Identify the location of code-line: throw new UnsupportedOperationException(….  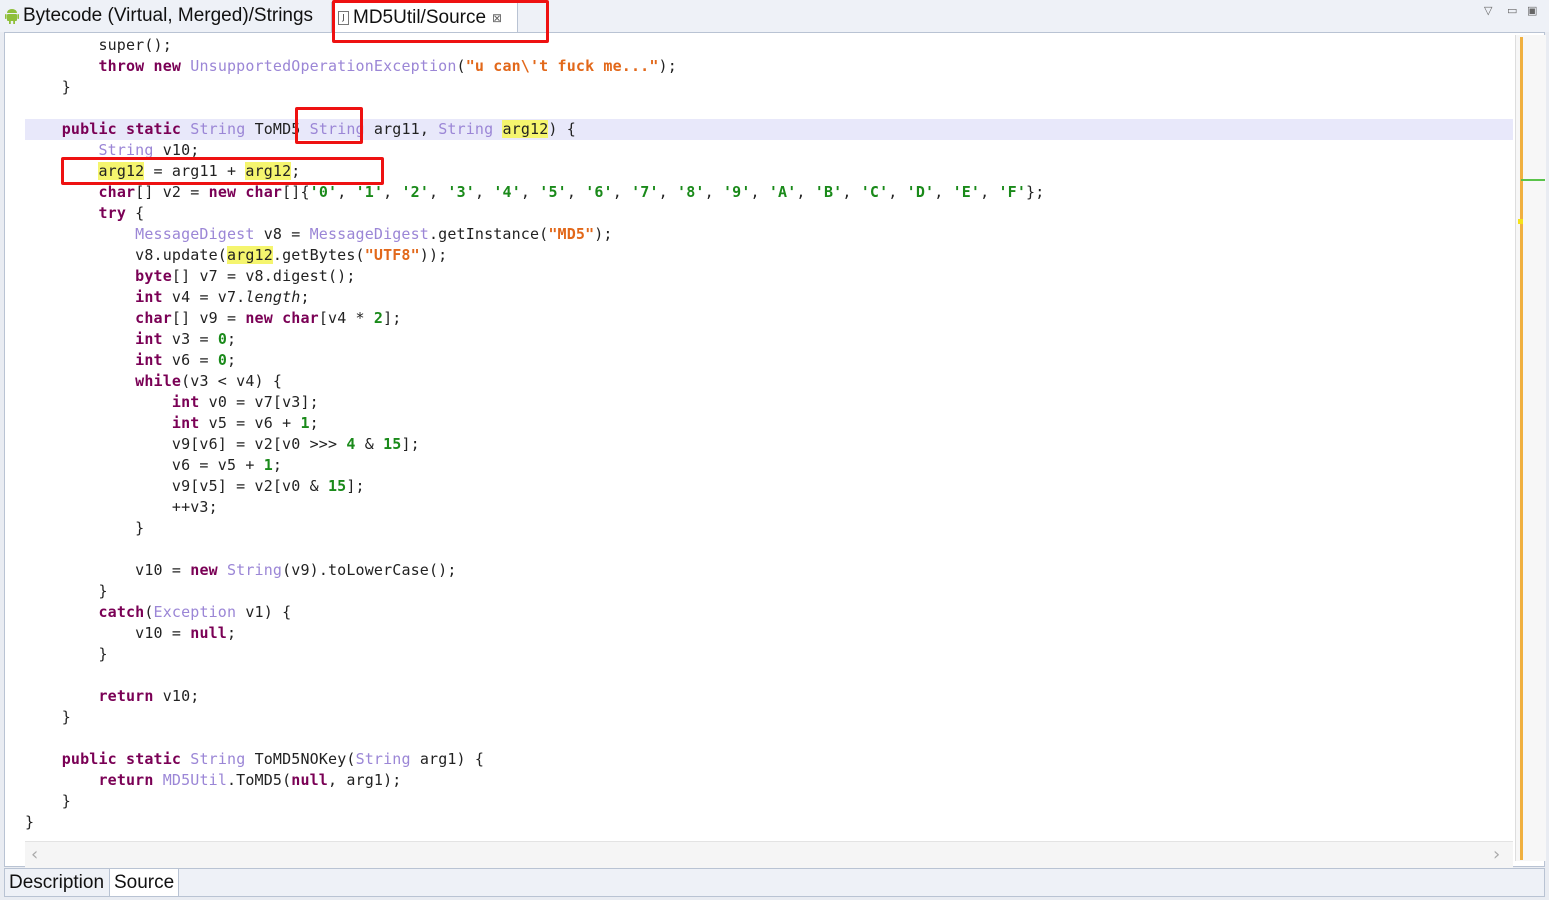
(769, 66).